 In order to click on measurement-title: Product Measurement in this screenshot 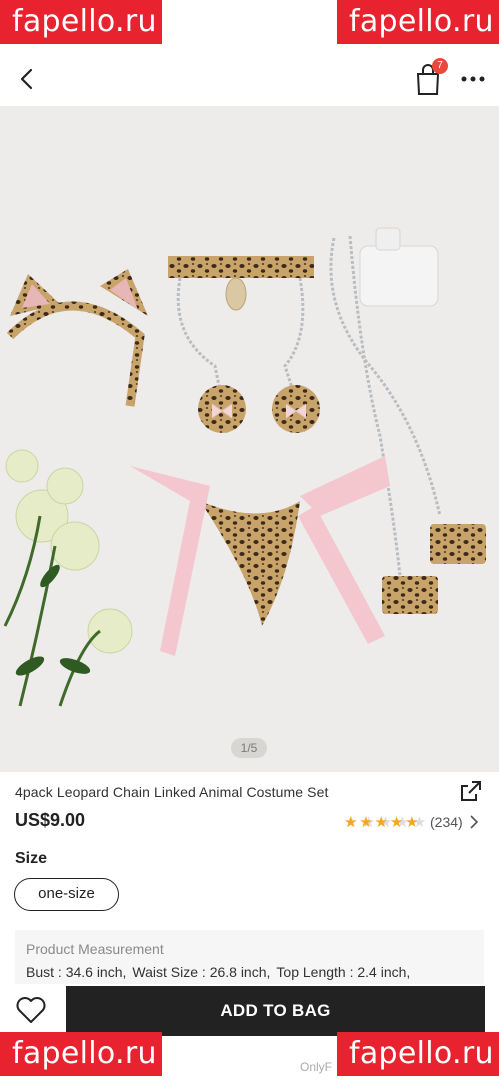, I will do `click(95, 949)`.